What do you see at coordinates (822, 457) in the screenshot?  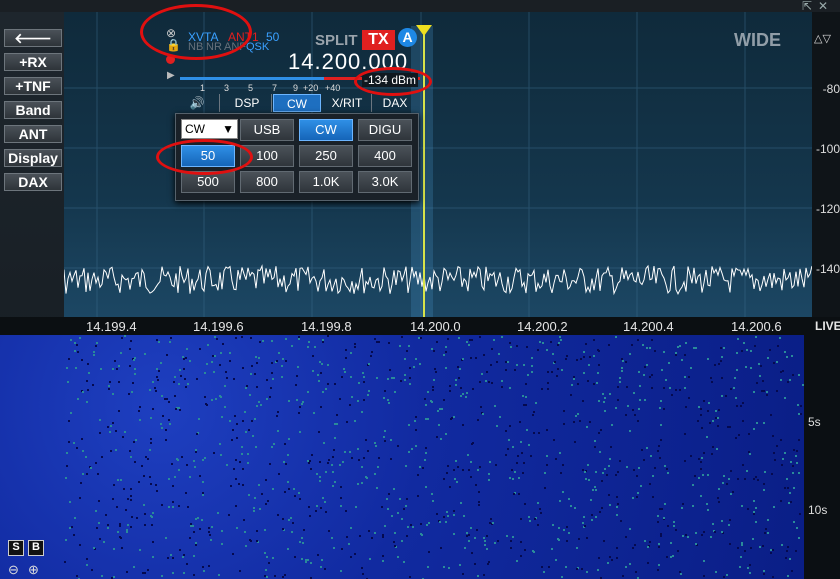 I see `time-scale: 5s 10s` at bounding box center [822, 457].